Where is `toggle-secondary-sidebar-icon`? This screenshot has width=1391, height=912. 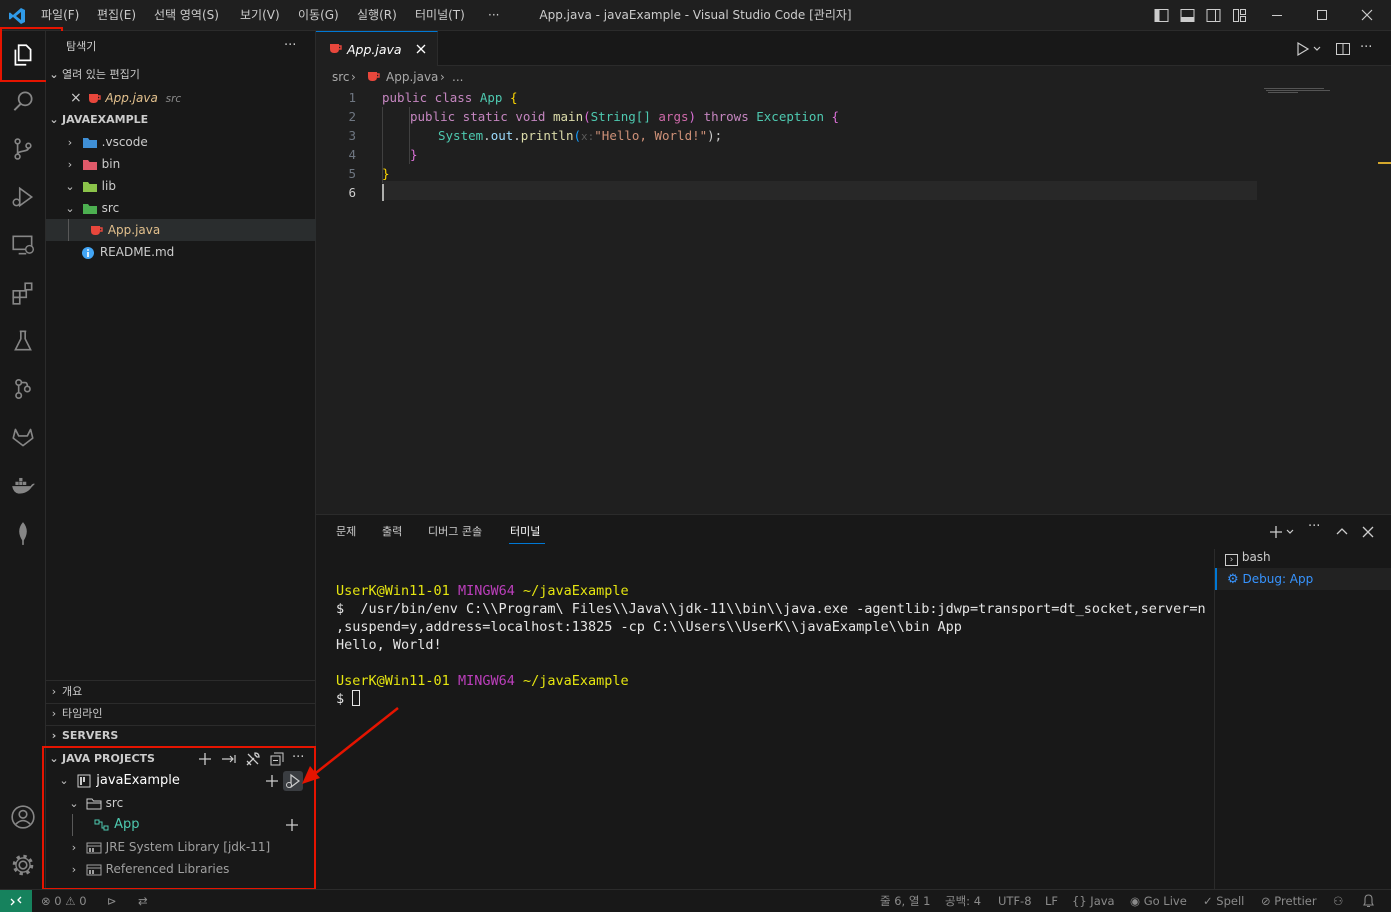 toggle-secondary-sidebar-icon is located at coordinates (1213, 15).